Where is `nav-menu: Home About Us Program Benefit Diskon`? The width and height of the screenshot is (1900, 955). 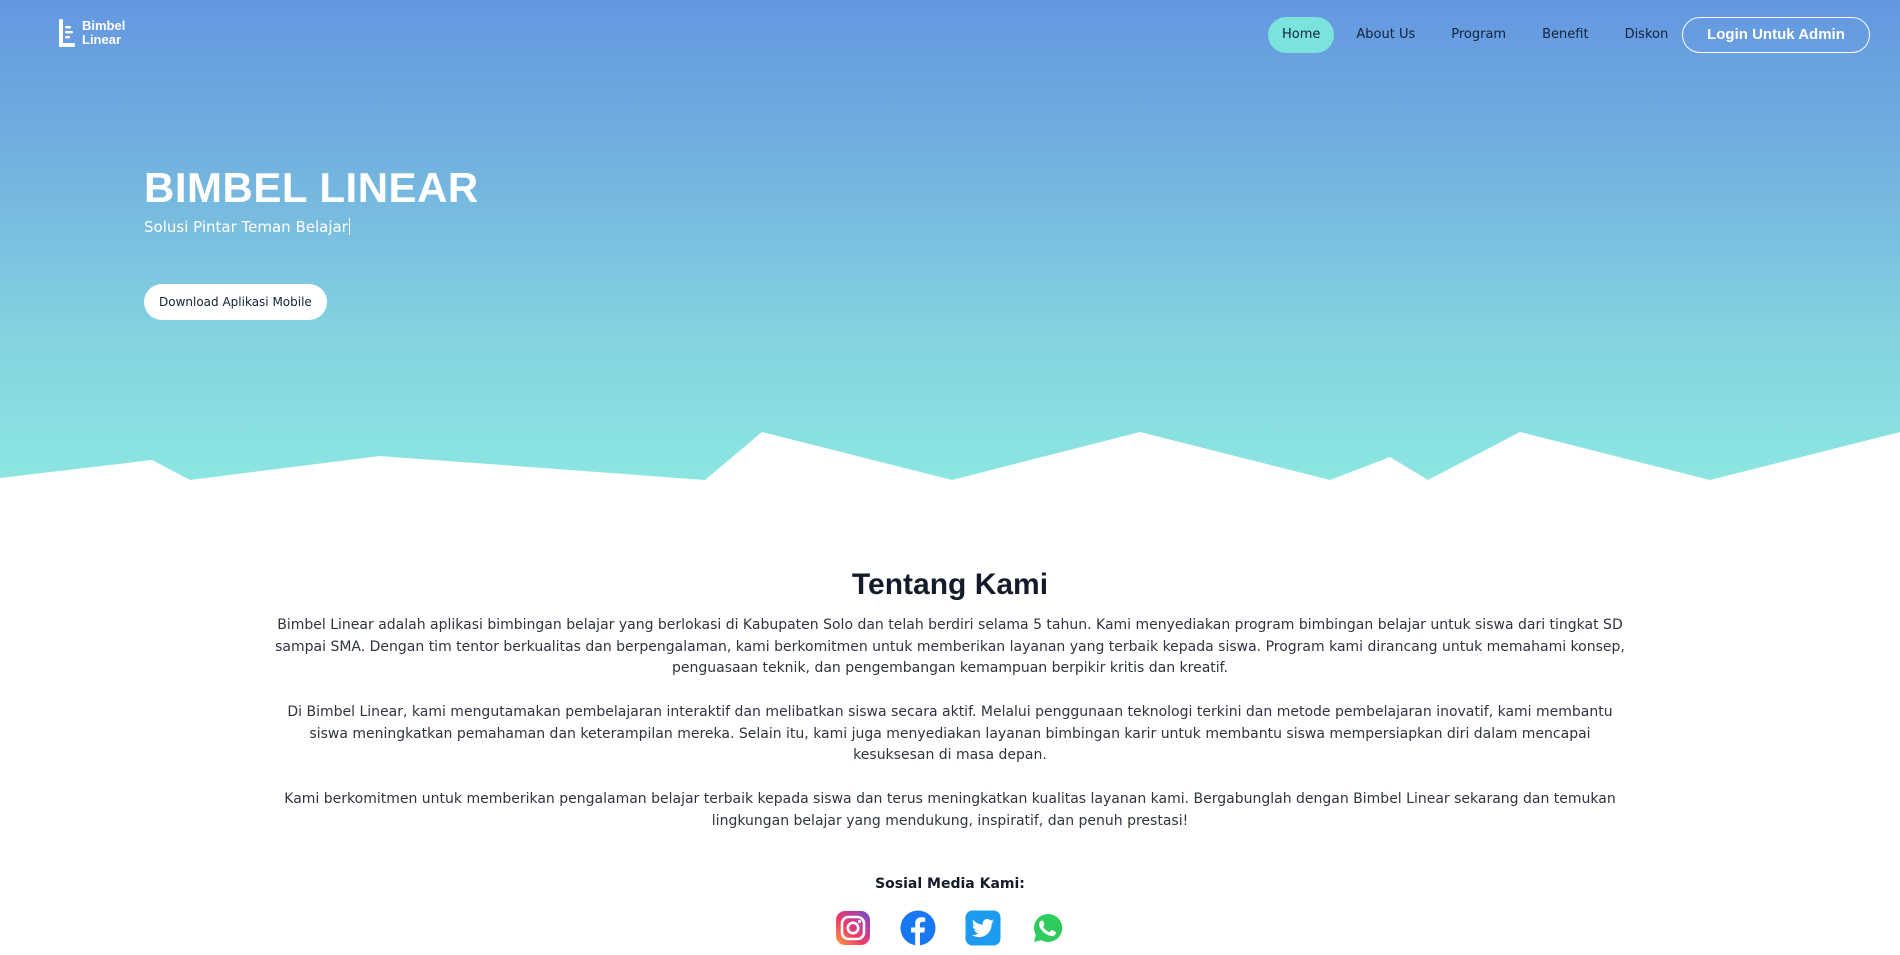
nav-menu: Home About Us Program Benefit Diskon is located at coordinates (1479, 35).